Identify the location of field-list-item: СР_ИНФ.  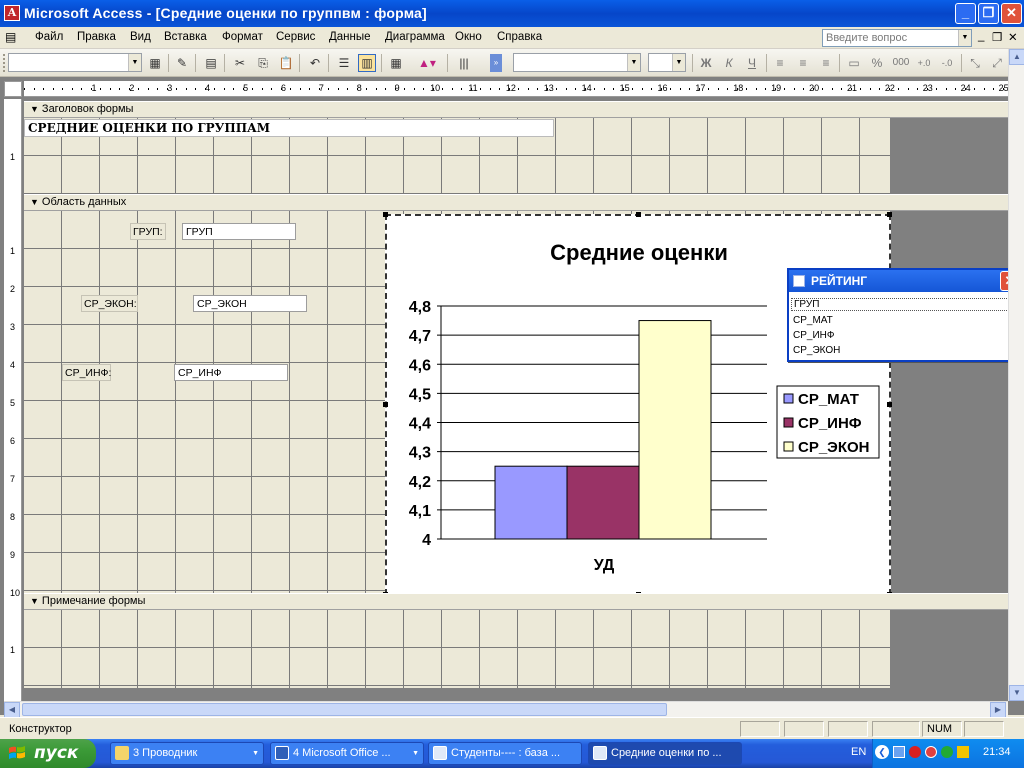
(813, 335).